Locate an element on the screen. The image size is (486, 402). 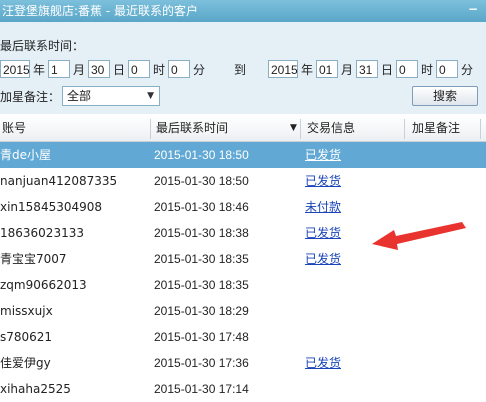
red-arrow-icon is located at coordinates (419, 236).